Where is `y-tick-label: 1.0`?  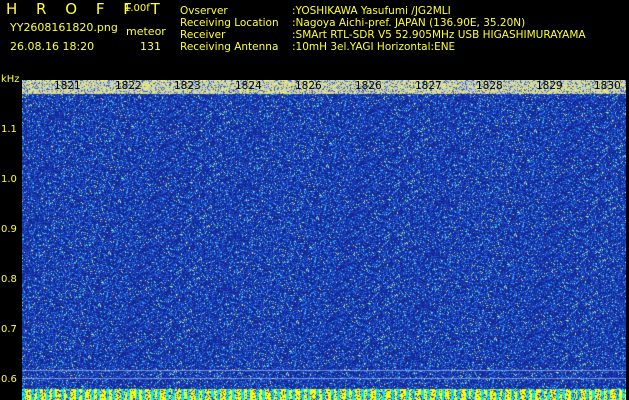
y-tick-label: 1.0 is located at coordinates (9, 179).